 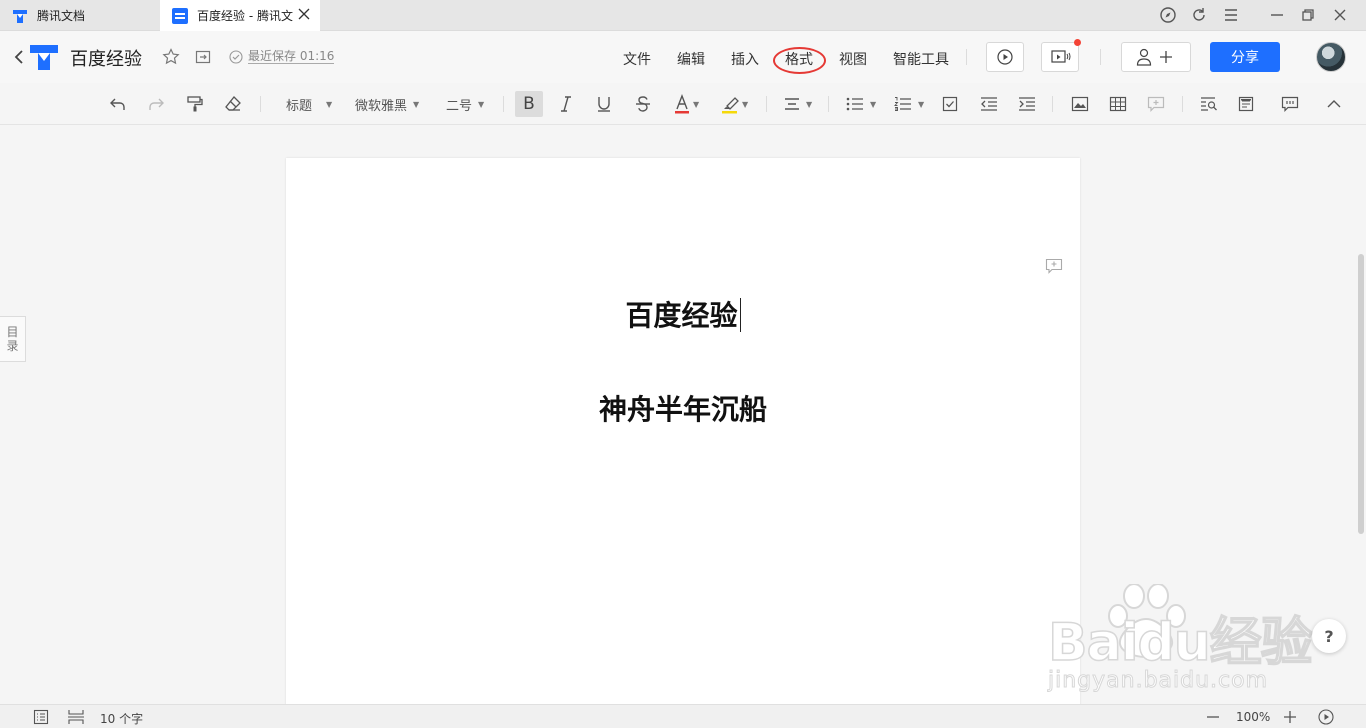 I want to click on paragraph-style-value: 标题, so click(x=299, y=106).